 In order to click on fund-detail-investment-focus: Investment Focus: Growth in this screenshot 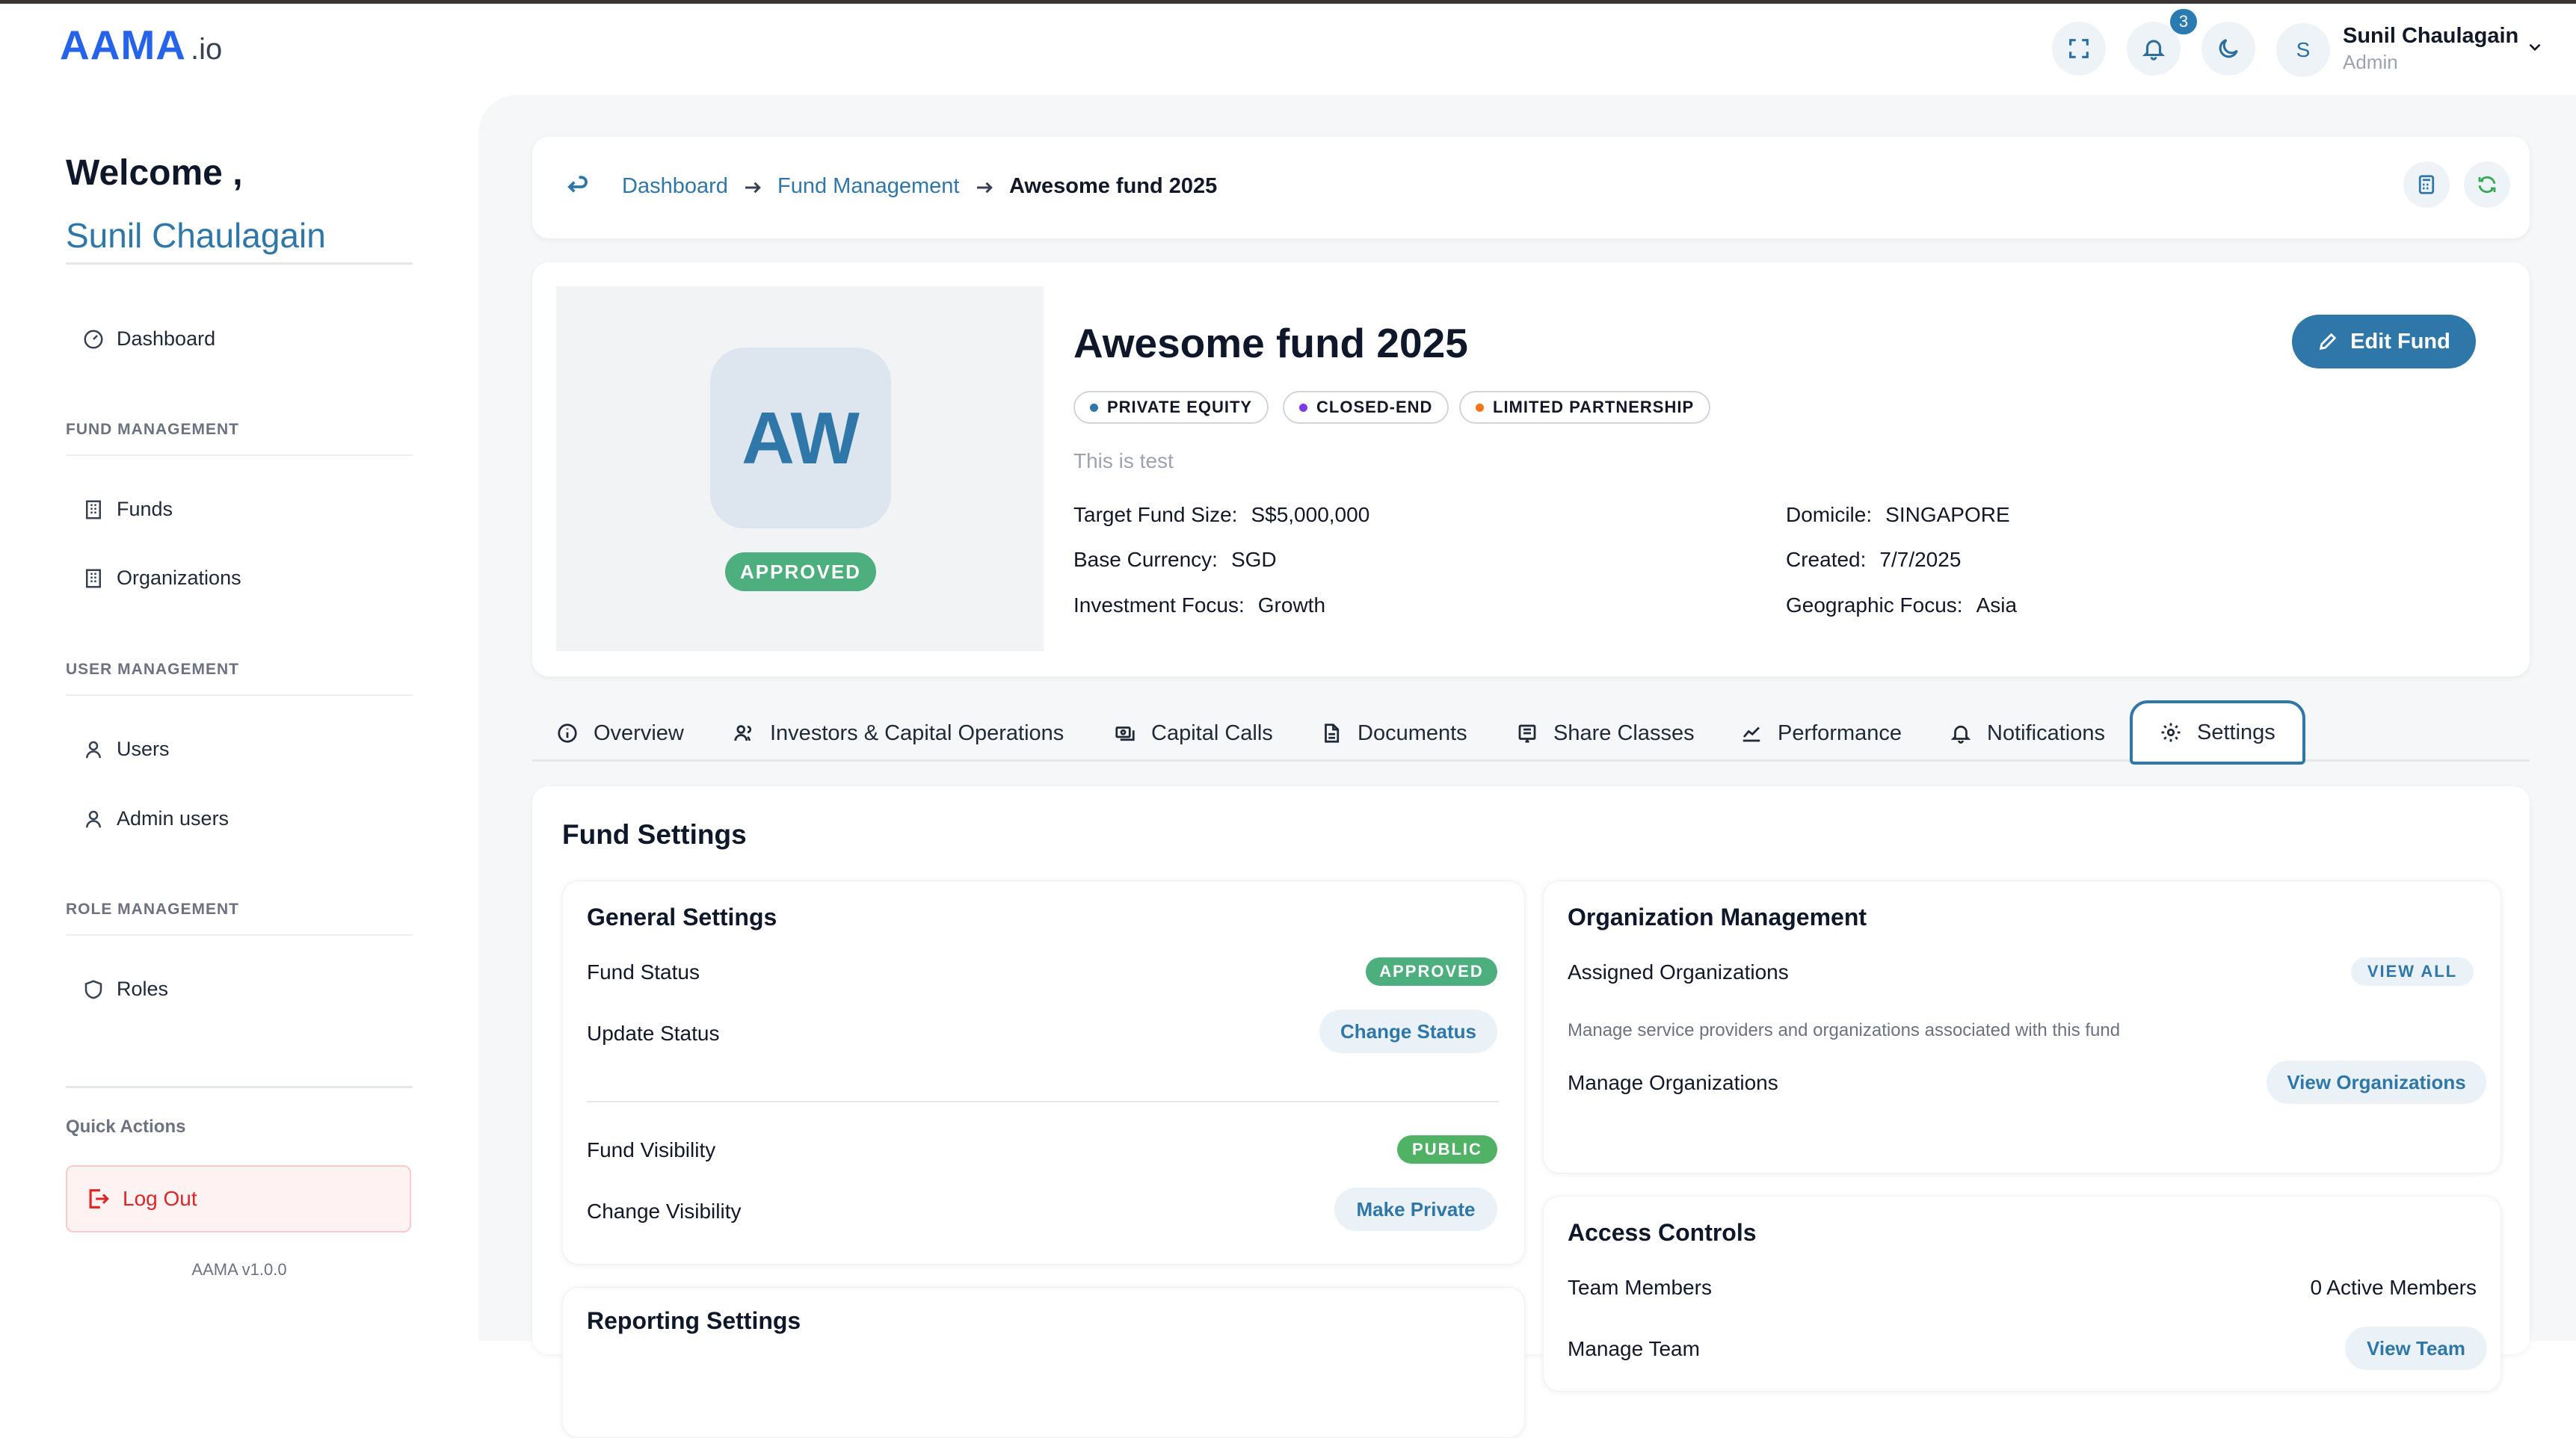, I will do `click(1199, 605)`.